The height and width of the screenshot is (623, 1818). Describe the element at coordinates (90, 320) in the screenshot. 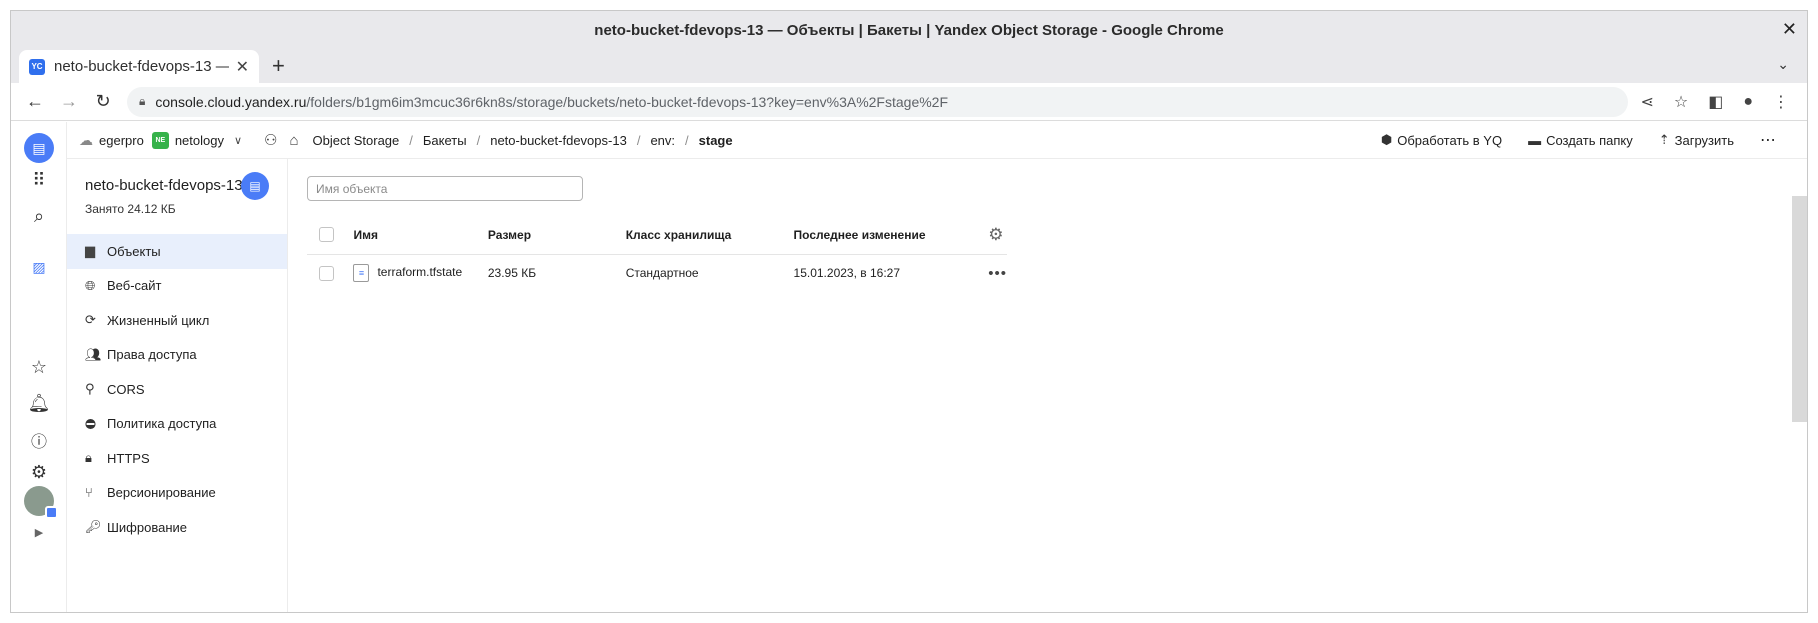

I see `cycle-icon: ⟳` at that location.